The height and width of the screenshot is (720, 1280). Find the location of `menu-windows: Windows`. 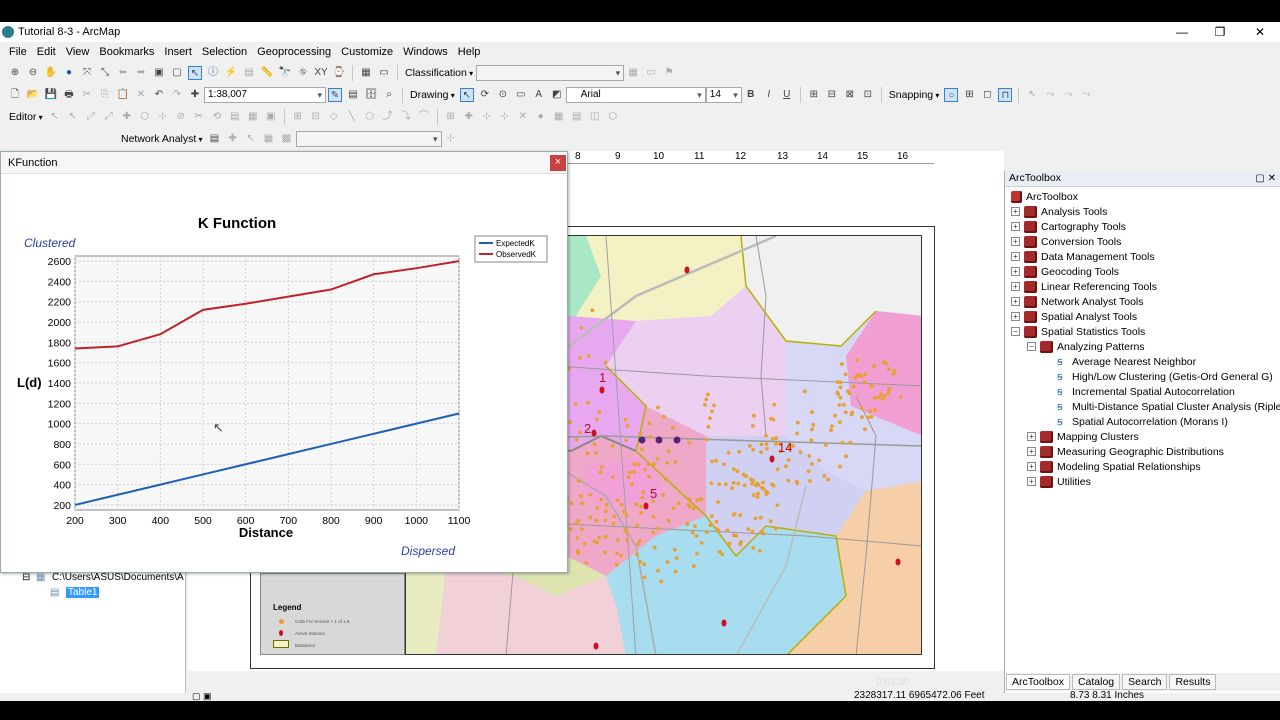

menu-windows: Windows is located at coordinates (425, 52).